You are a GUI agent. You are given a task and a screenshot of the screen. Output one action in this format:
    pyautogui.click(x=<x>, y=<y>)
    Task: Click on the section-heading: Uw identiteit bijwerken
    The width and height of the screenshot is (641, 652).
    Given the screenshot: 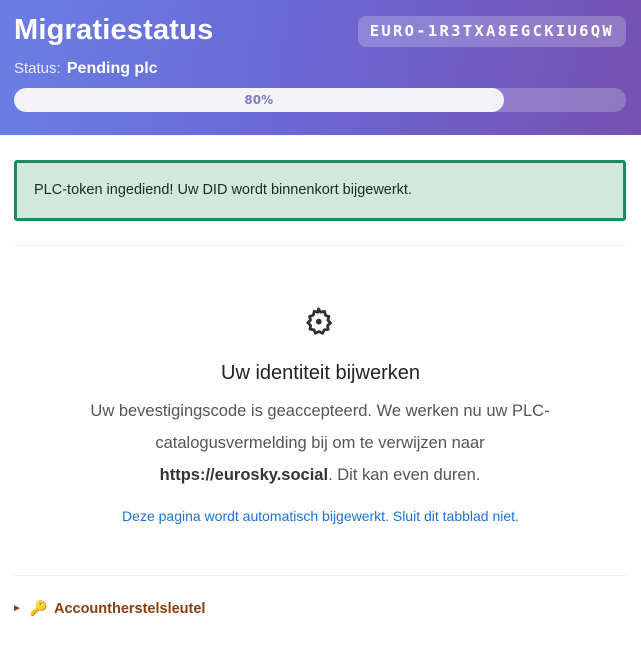 What is the action you would take?
    pyautogui.click(x=320, y=373)
    